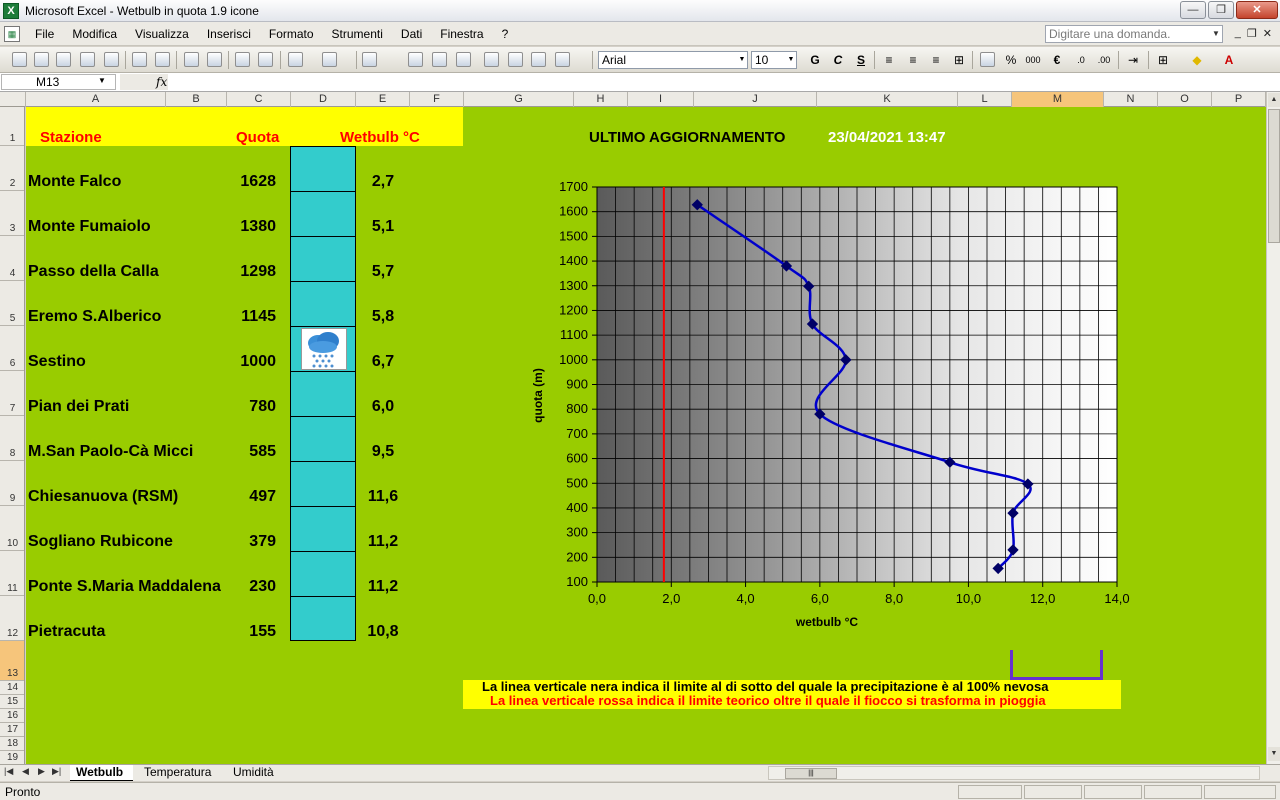 The width and height of the screenshot is (1280, 800). I want to click on menu-file: File, so click(44, 34).